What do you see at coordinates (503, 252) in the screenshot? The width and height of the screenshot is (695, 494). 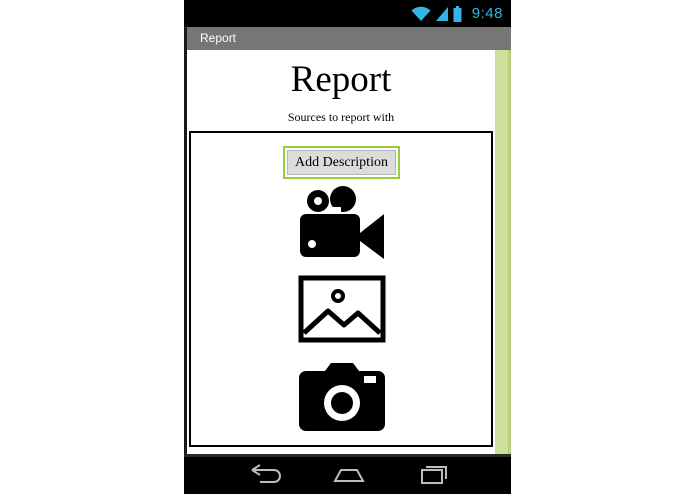 I see `scrollbar` at bounding box center [503, 252].